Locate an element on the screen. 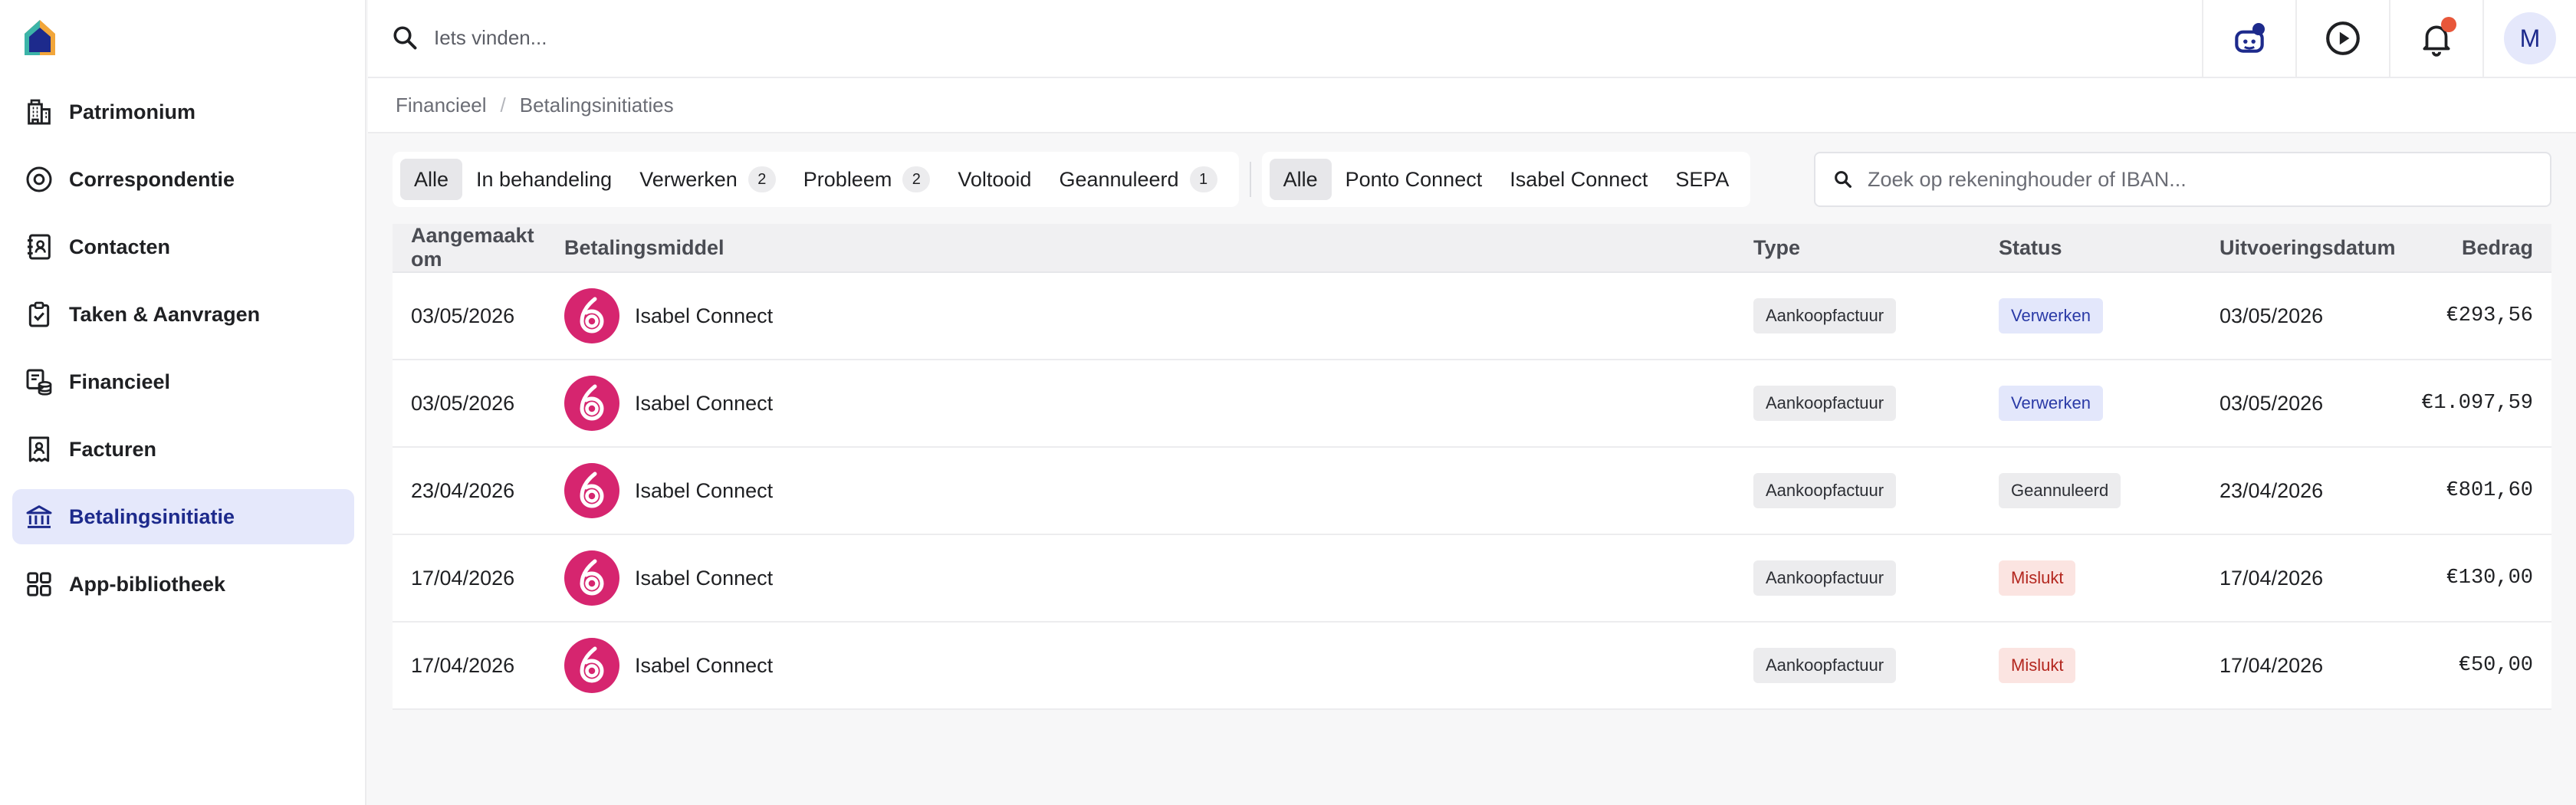 The image size is (2576, 805). sidebar-item-label: Correspondentie is located at coordinates (152, 179).